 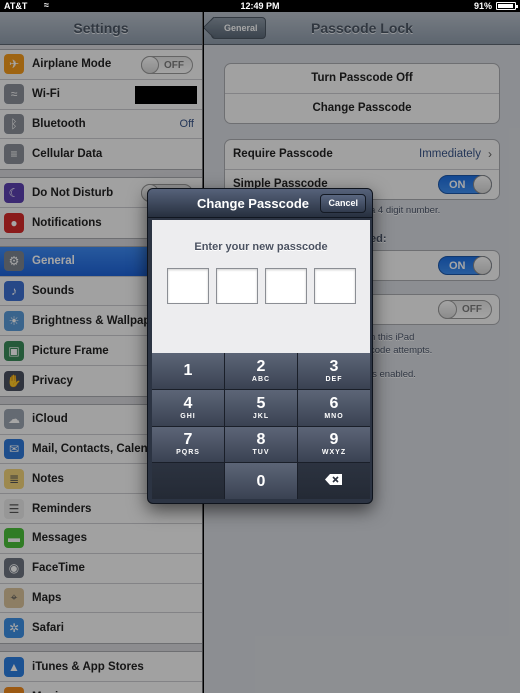 I want to click on key-letters: MNO, so click(x=334, y=416).